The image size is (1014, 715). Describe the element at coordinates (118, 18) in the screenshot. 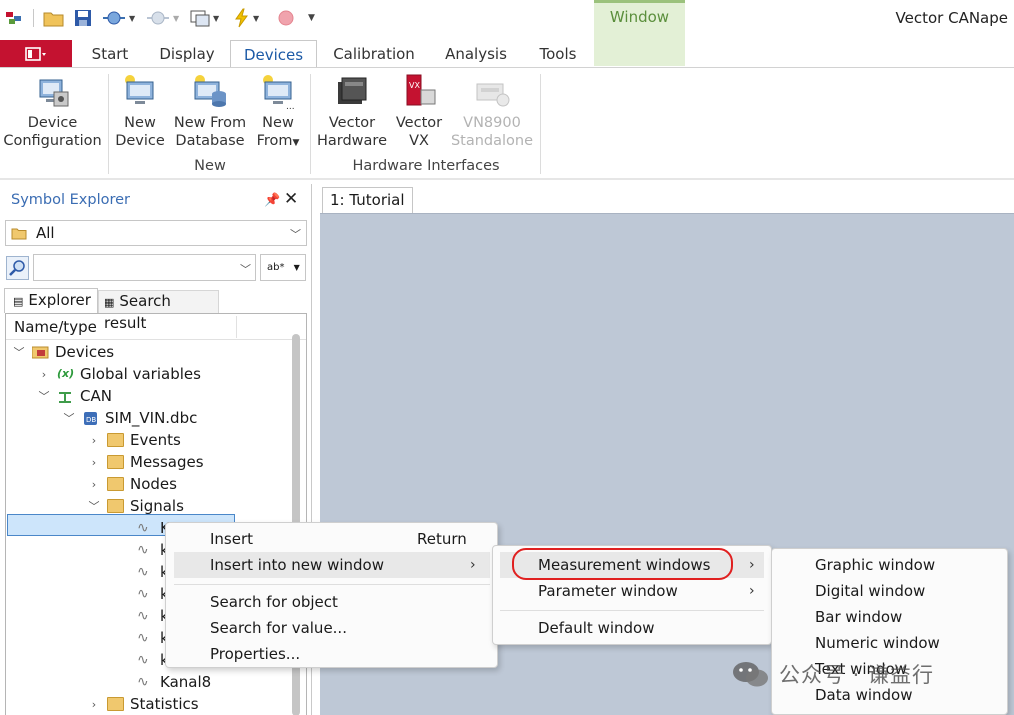

I see `connect-icon: ▼` at that location.